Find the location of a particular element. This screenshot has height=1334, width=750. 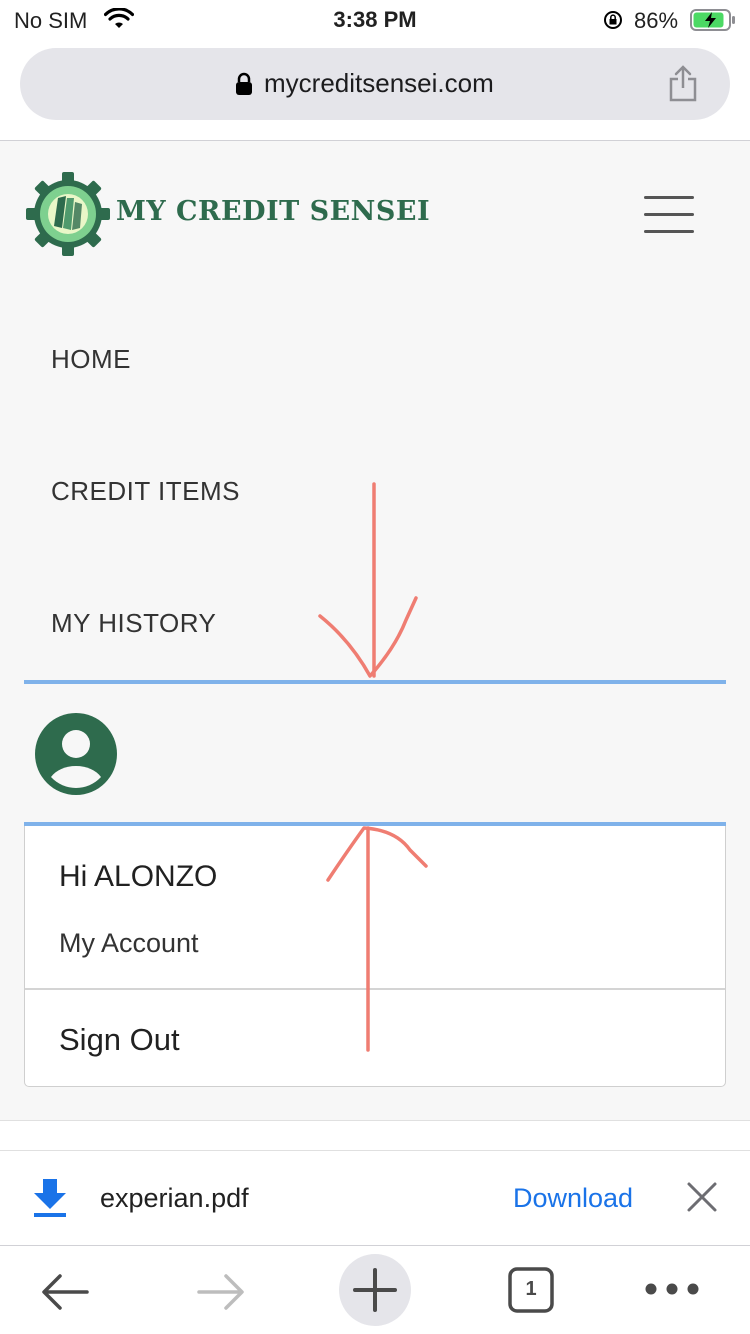

back-arrow-icon is located at coordinates (65, 1292).